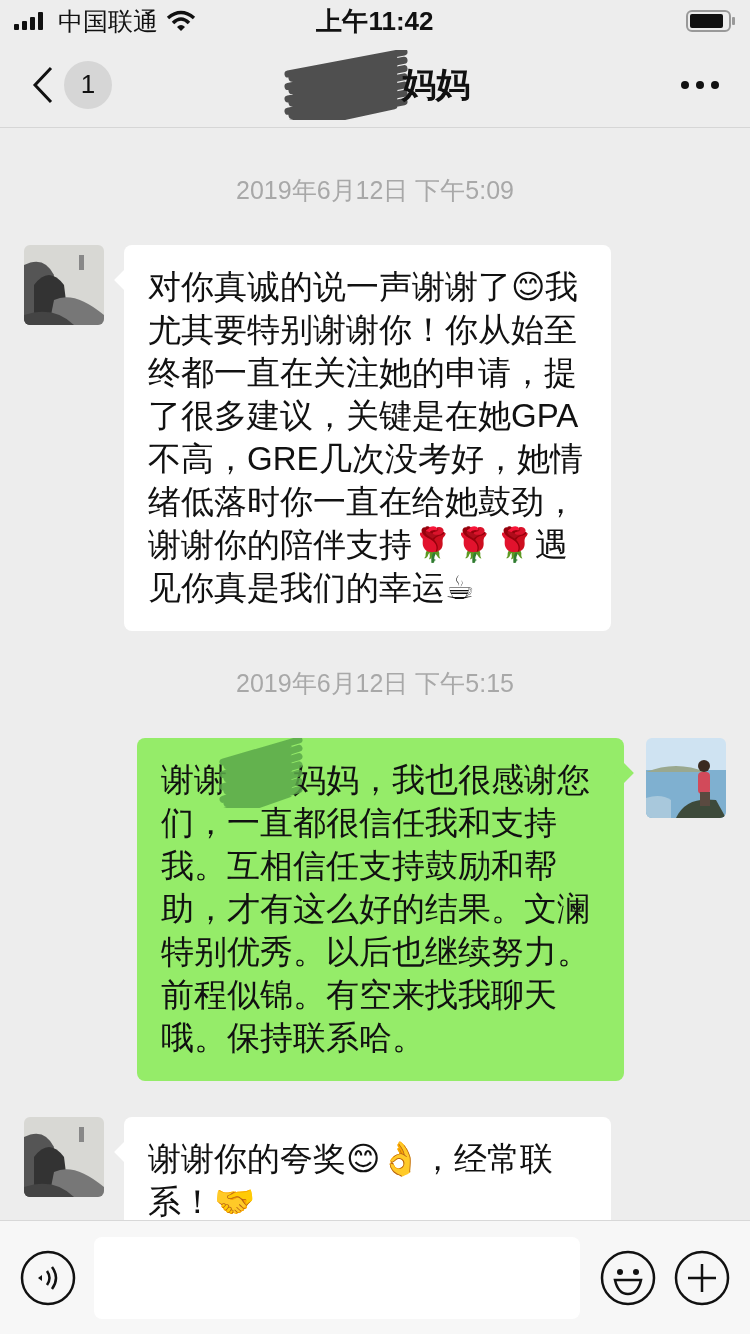  I want to click on status-time: 上午11:42, so click(375, 21).